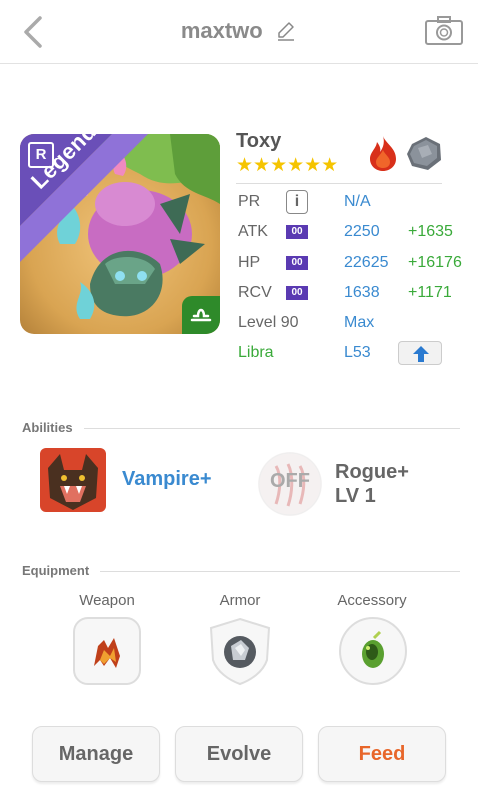 The height and width of the screenshot is (800, 478). I want to click on arrow-up-icon, so click(421, 354).